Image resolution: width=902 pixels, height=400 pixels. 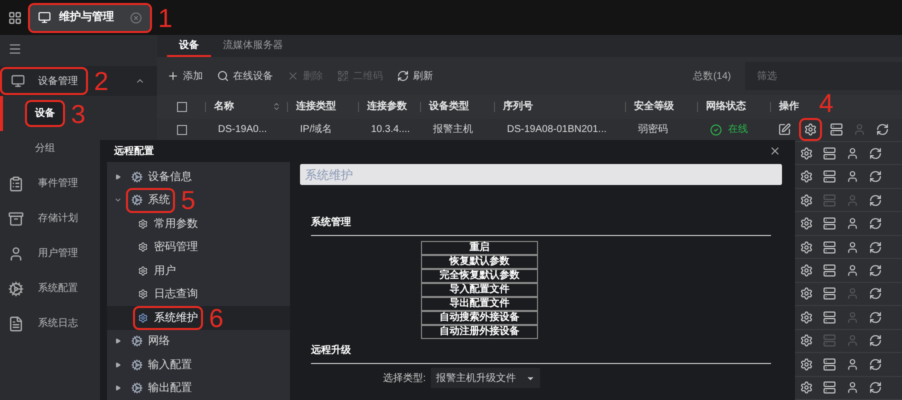 What do you see at coordinates (143, 271) in the screenshot?
I see `gear-icon` at bounding box center [143, 271].